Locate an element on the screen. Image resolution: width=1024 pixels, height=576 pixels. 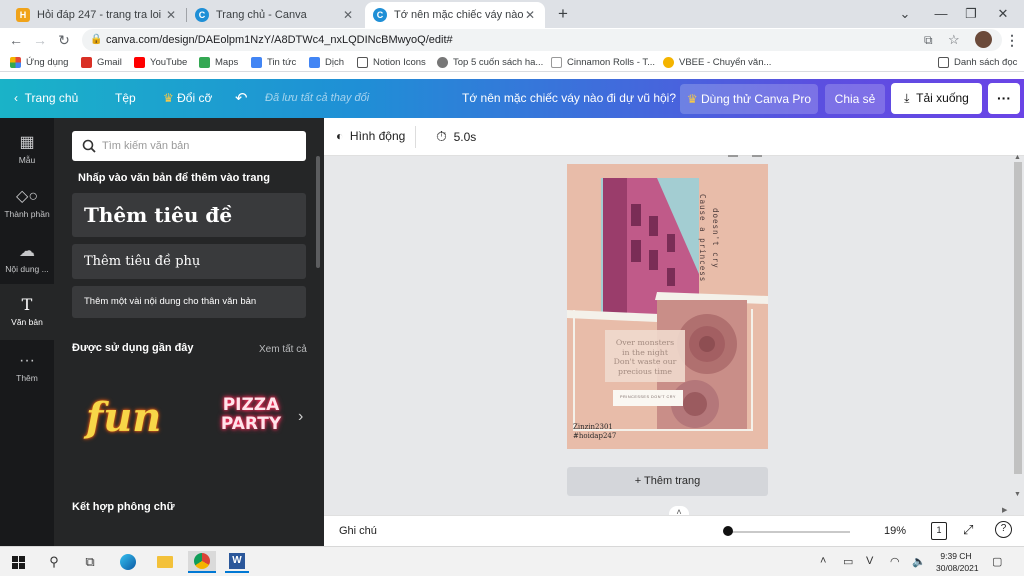
clock-time: 9:39 CH is located at coordinates (956, 556).